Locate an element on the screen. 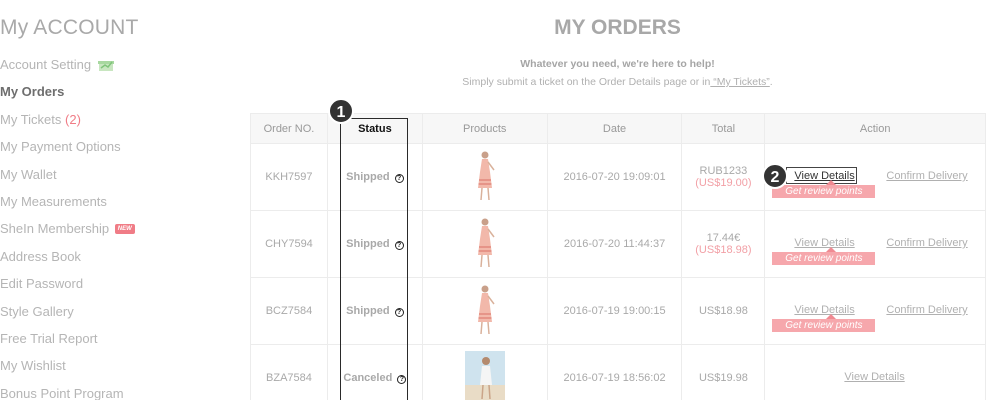  order-actions: View Details is located at coordinates (875, 372).